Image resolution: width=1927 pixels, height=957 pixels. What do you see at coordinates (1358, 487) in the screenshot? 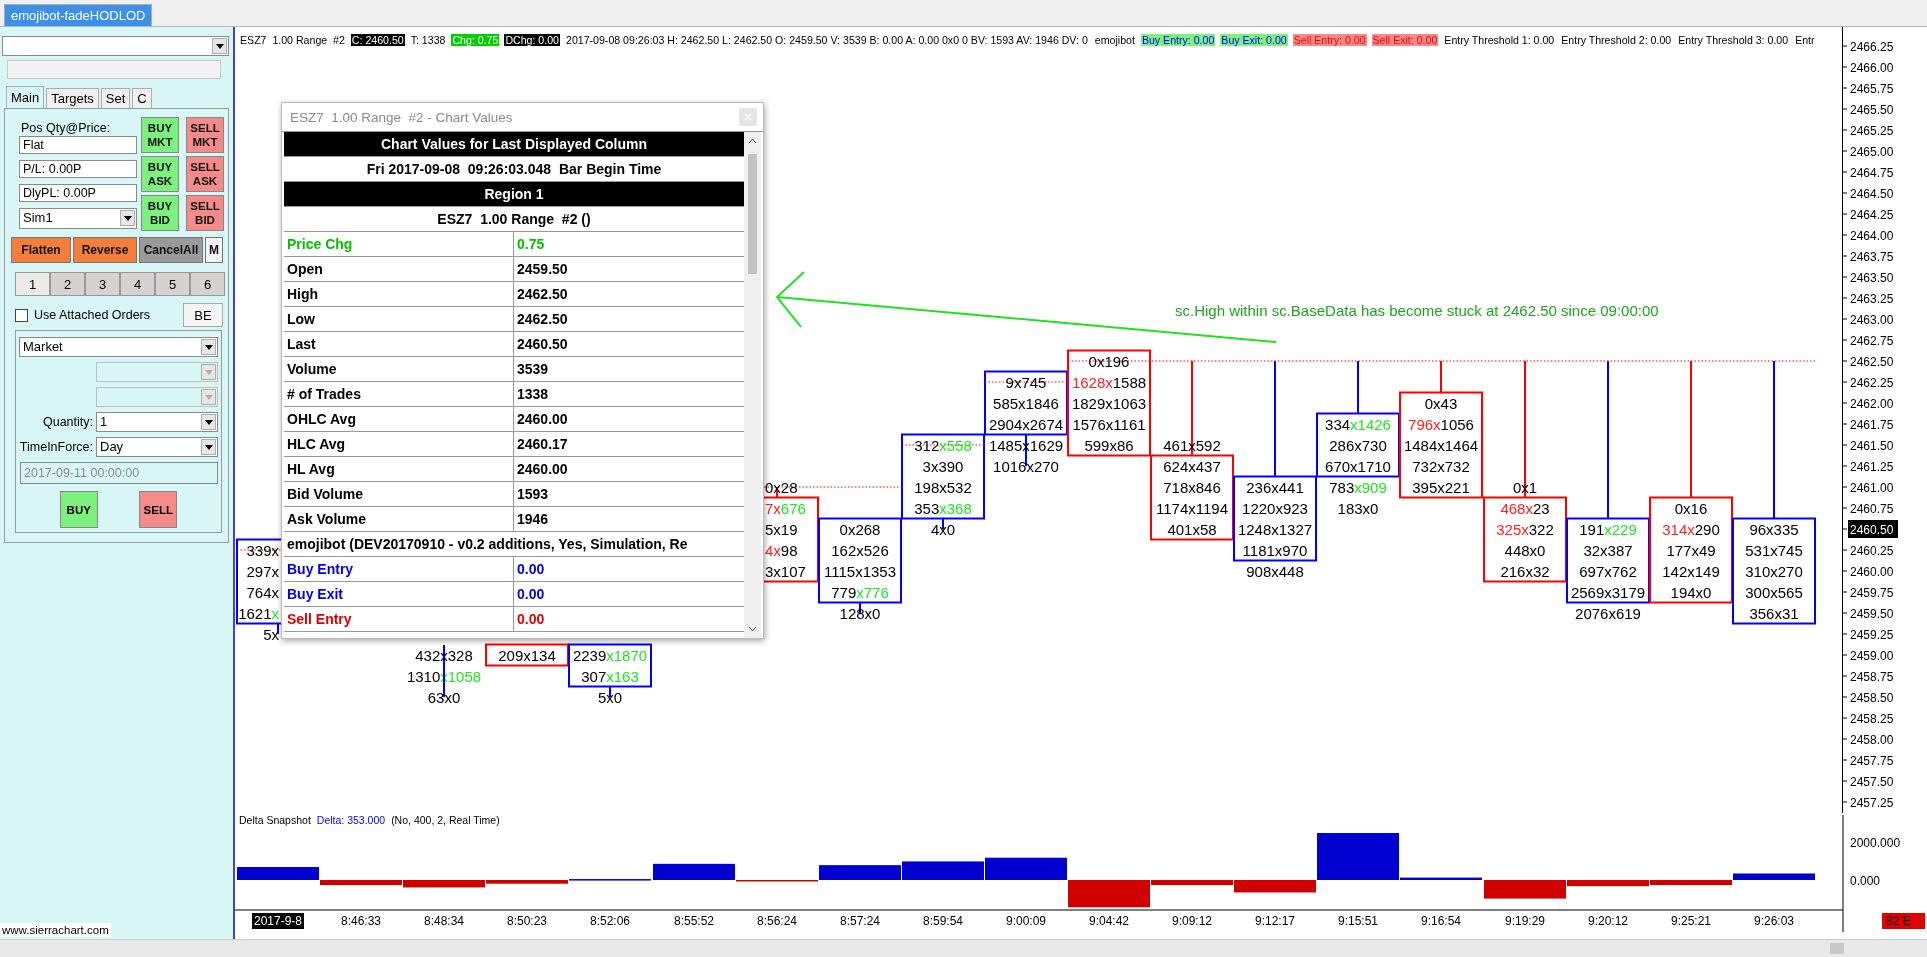
I see `volume-cell: 783x909` at bounding box center [1358, 487].